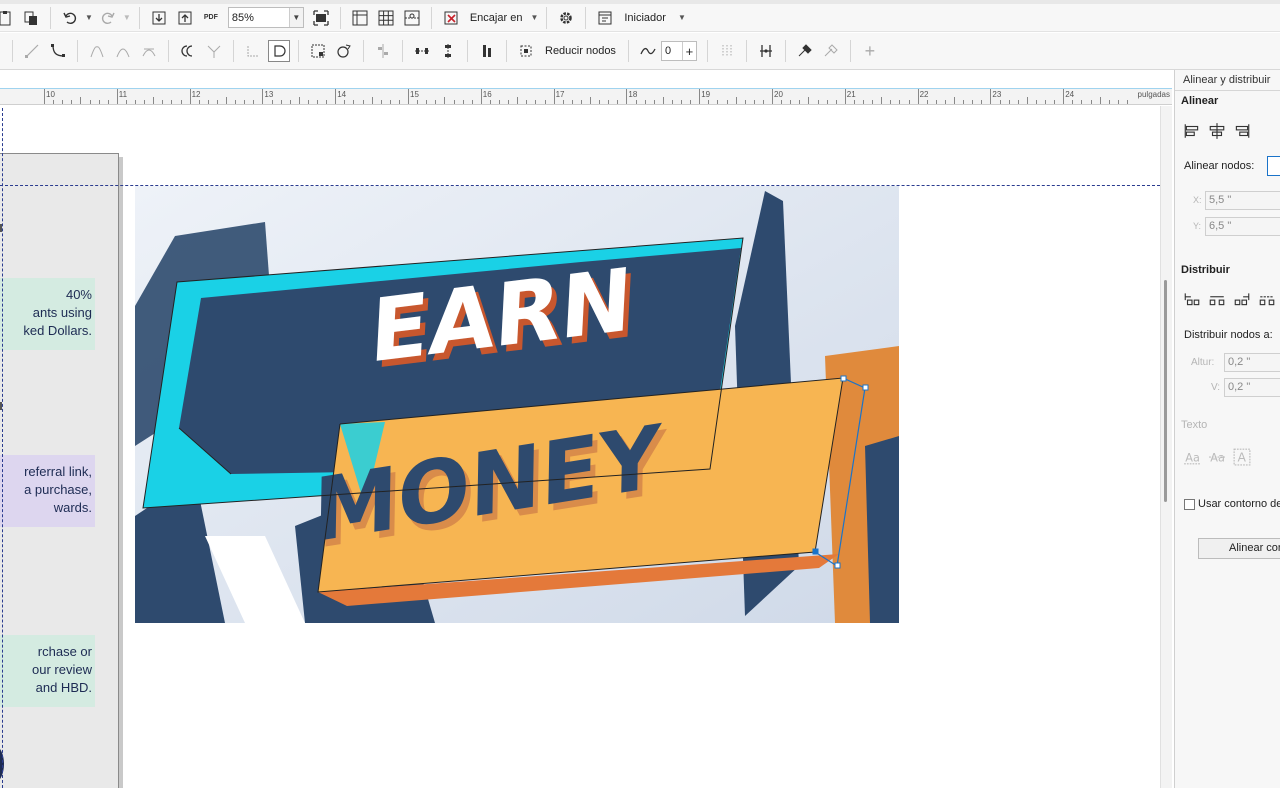  I want to click on horizontal-reflect-nodes-icon, so click(422, 51).